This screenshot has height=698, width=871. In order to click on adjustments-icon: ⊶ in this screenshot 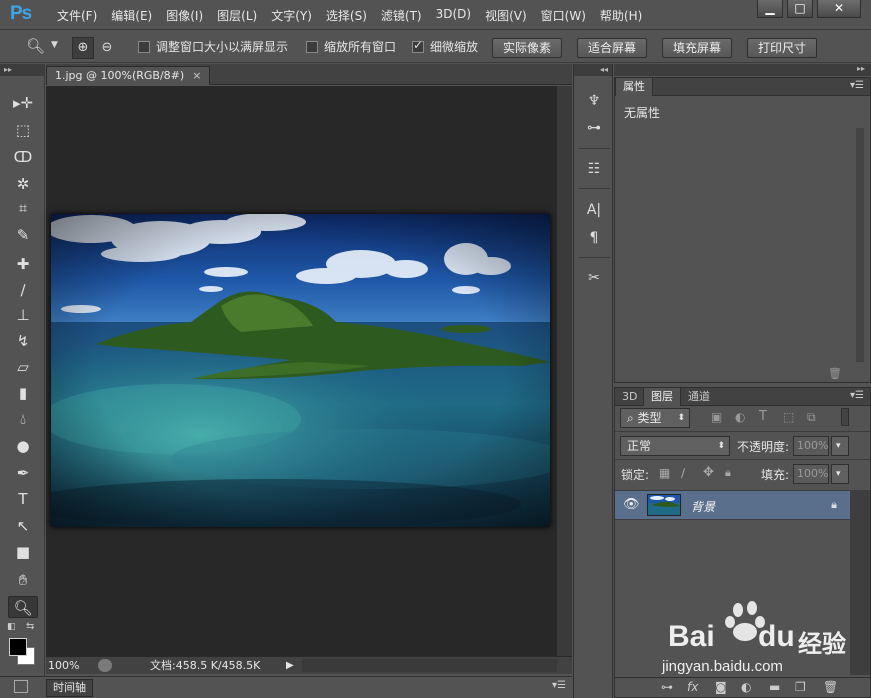, I will do `click(594, 128)`.